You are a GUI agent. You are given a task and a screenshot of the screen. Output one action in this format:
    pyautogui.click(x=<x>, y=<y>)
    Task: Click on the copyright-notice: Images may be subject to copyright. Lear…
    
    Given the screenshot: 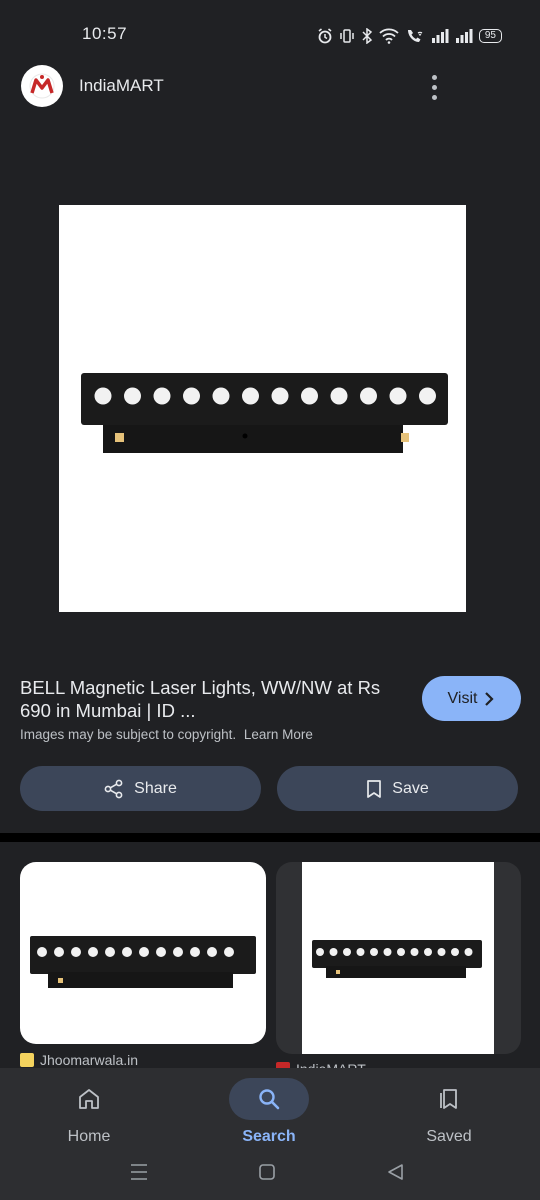 What is the action you would take?
    pyautogui.click(x=166, y=734)
    